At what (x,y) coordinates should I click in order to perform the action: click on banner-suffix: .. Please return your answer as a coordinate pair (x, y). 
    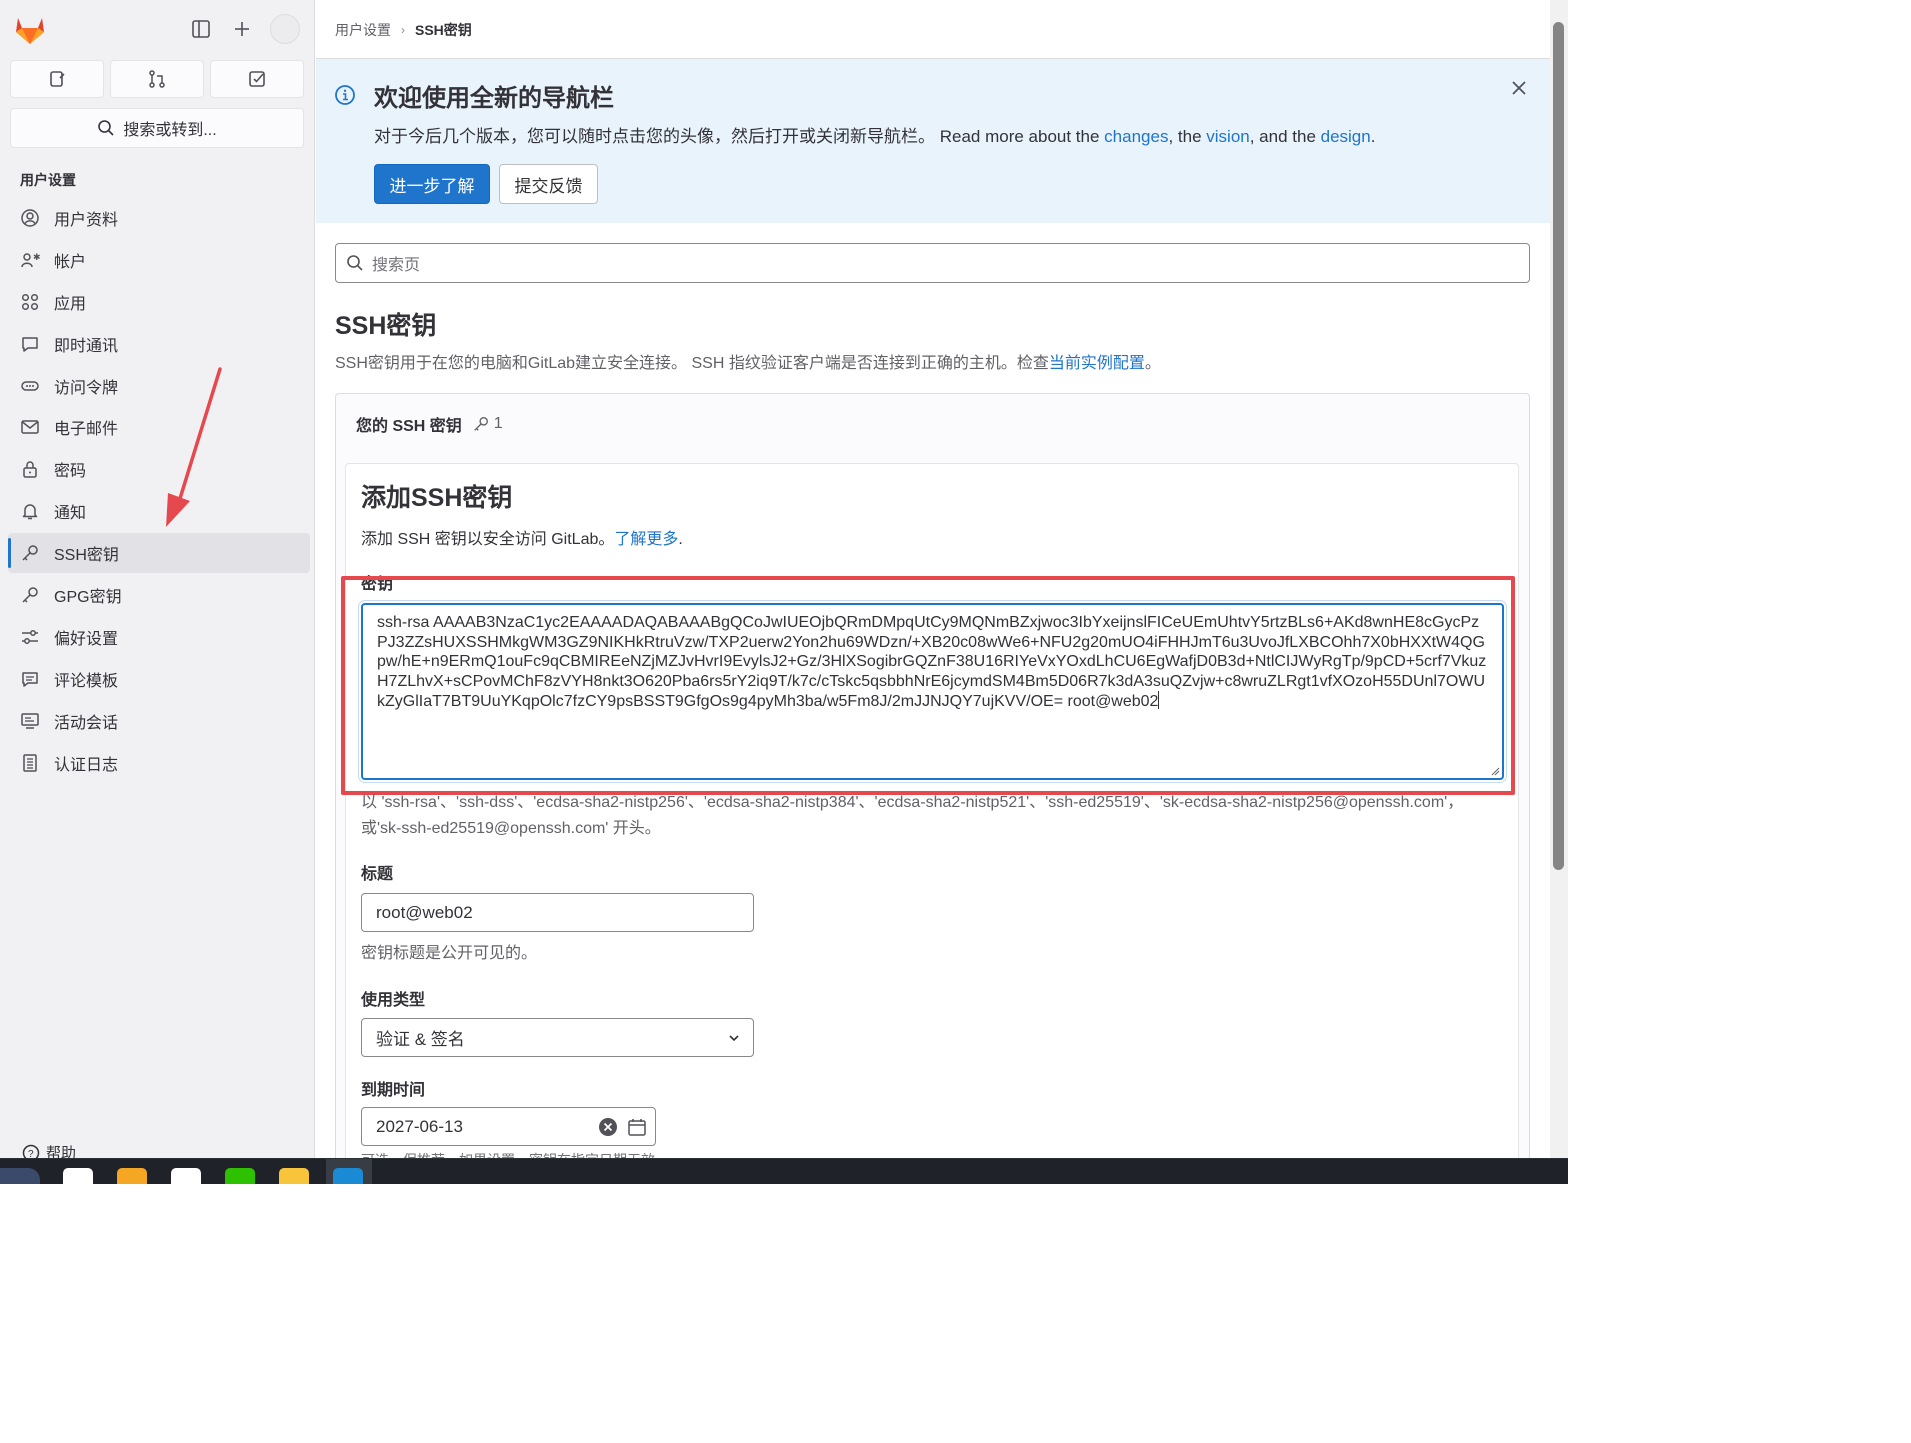
    Looking at the image, I should click on (1373, 136).